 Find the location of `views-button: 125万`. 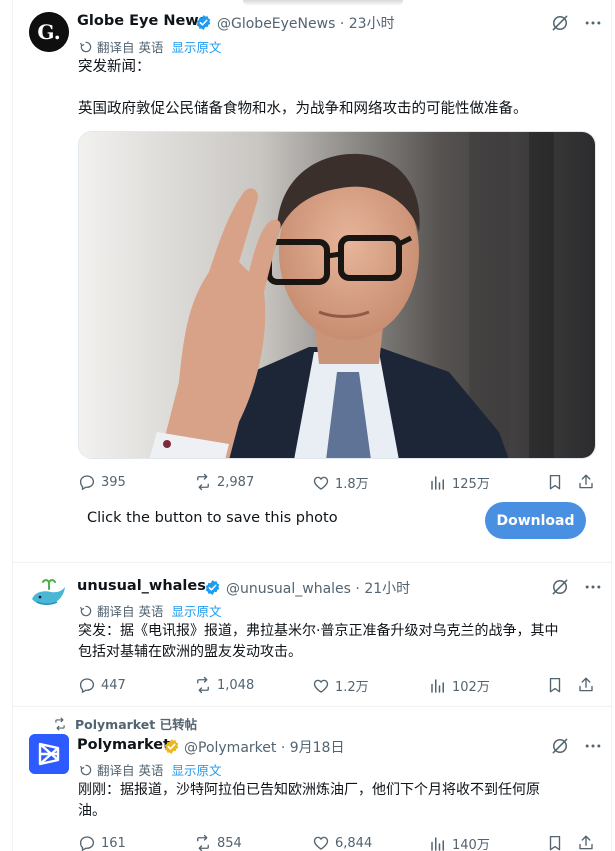

views-button: 125万 is located at coordinates (459, 482).